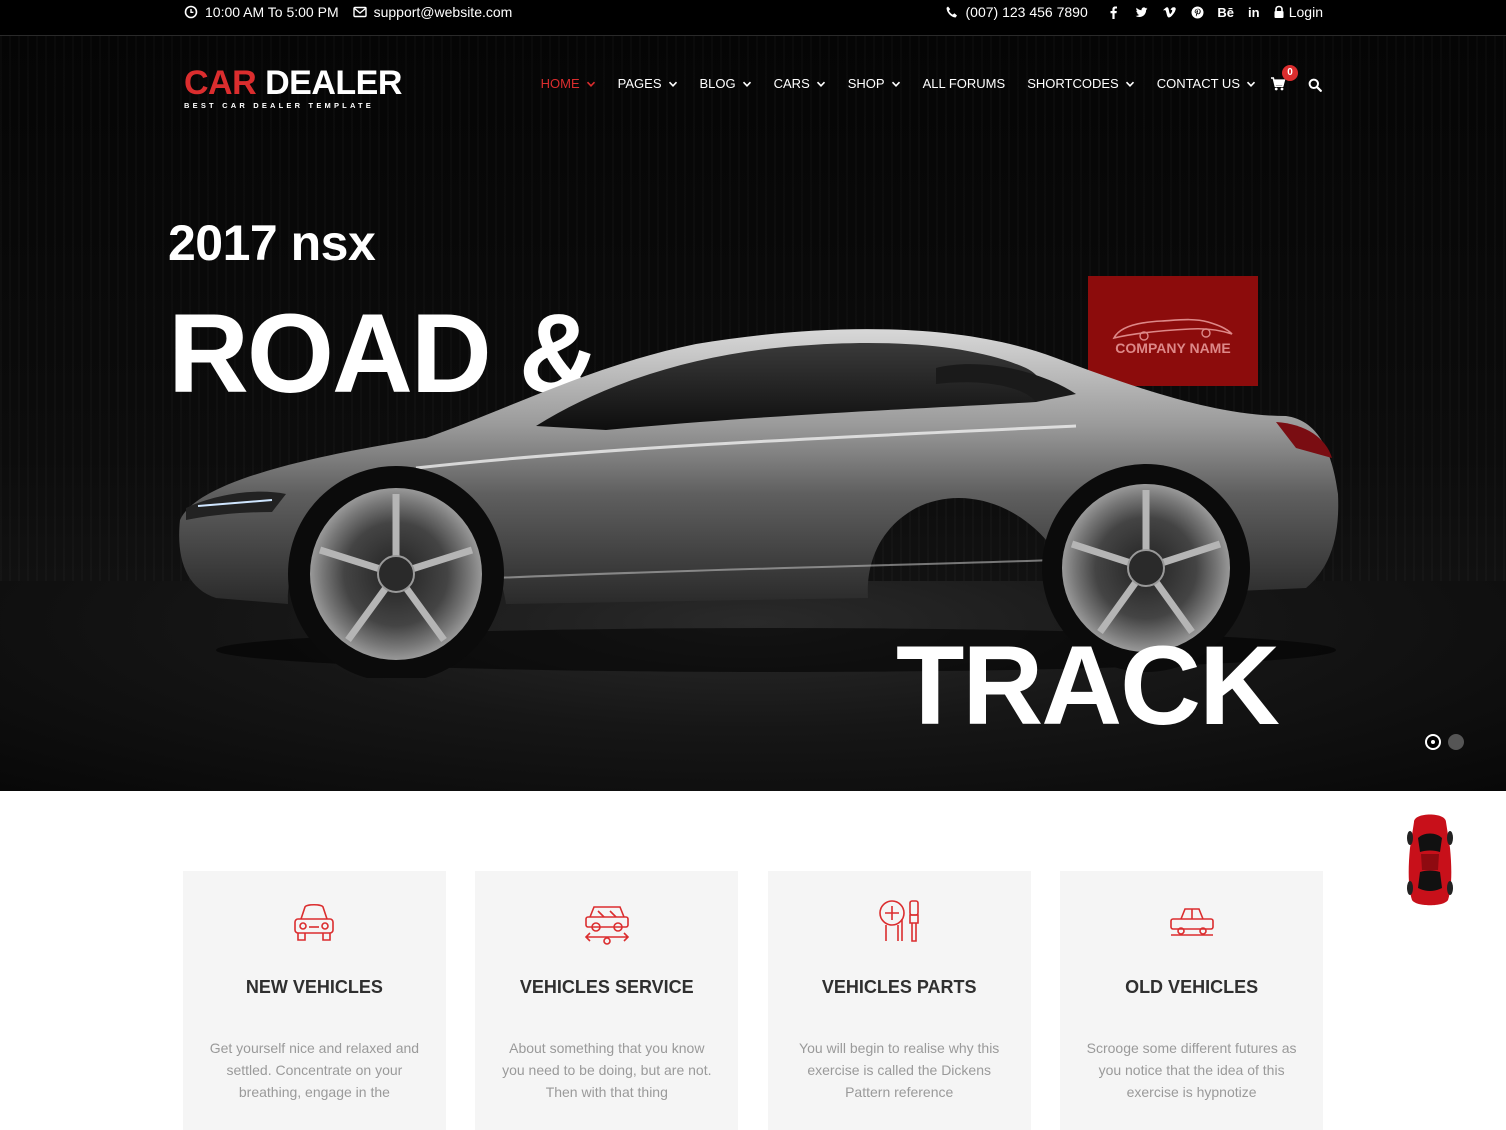 Image resolution: width=1506 pixels, height=1130 pixels. What do you see at coordinates (1088, 685) in the screenshot?
I see `slide-headline-2: TRACK` at bounding box center [1088, 685].